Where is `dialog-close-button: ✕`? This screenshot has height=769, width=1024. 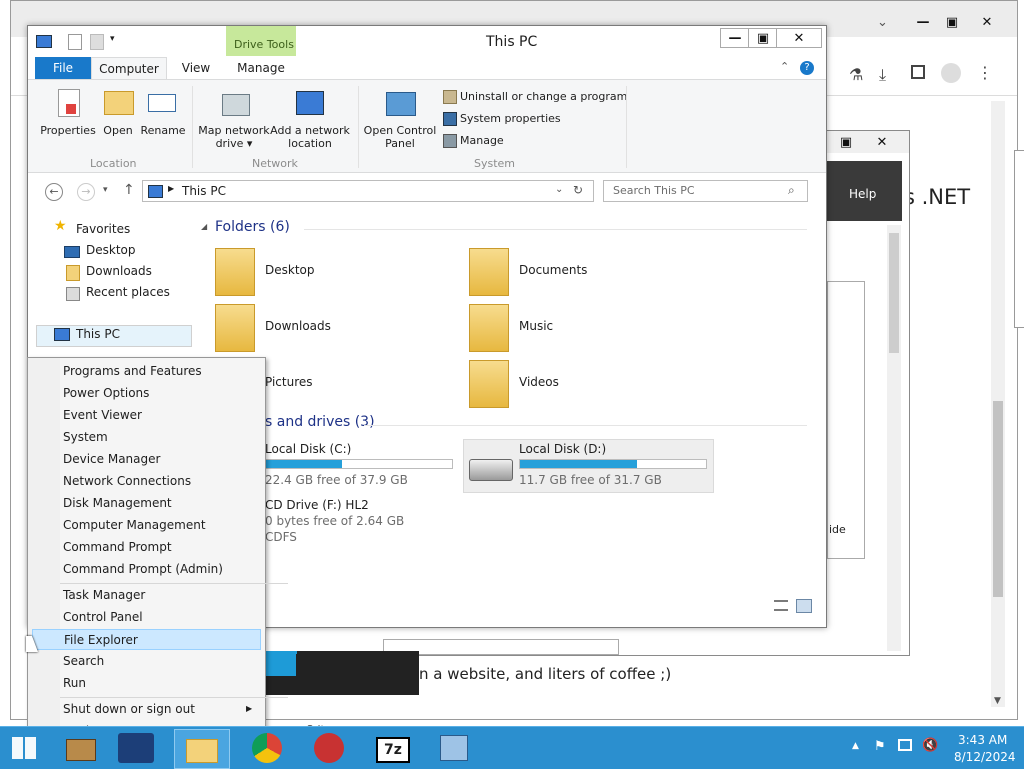 dialog-close-button: ✕ is located at coordinates (882, 142).